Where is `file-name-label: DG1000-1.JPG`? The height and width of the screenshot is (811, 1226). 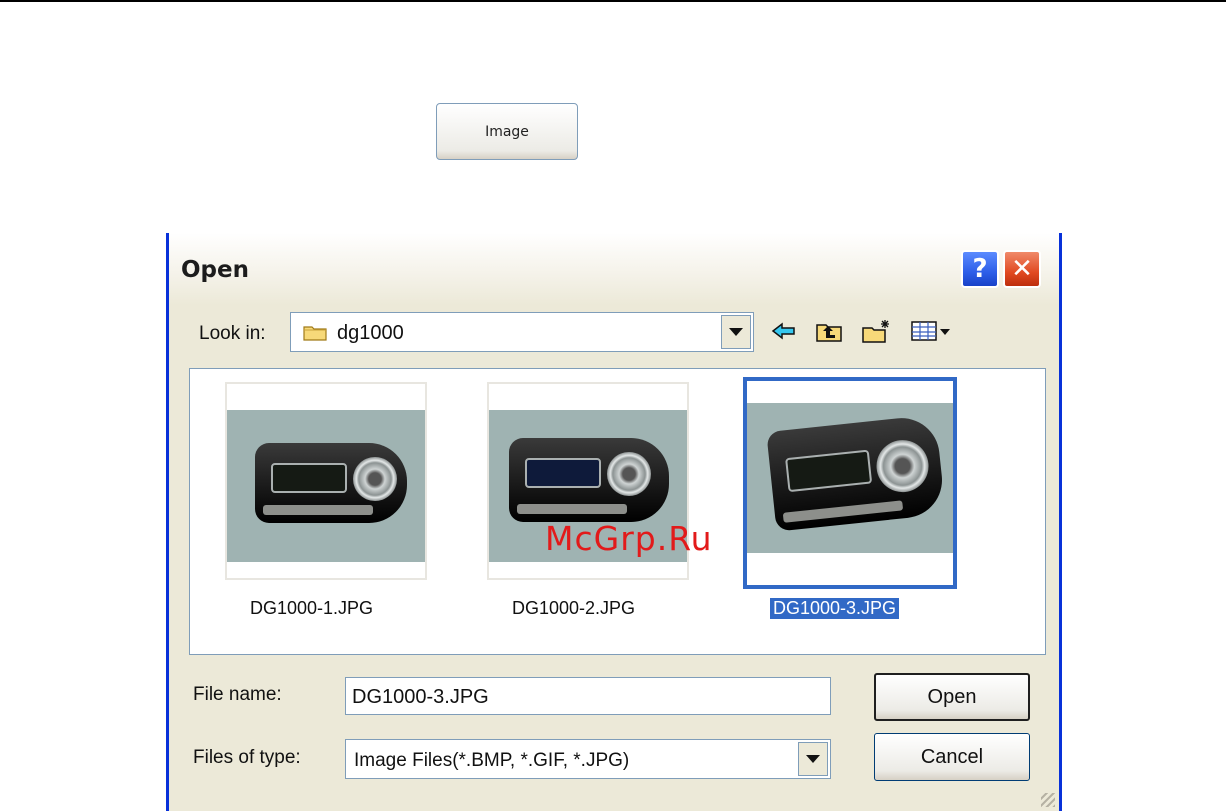 file-name-label: DG1000-1.JPG is located at coordinates (311, 608).